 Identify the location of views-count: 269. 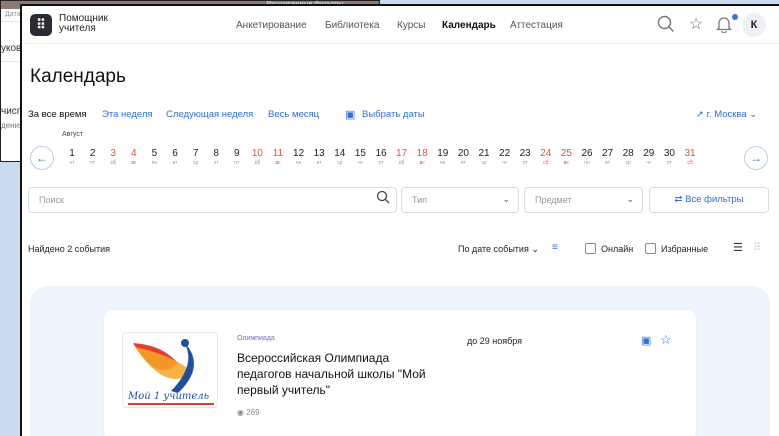
(253, 412).